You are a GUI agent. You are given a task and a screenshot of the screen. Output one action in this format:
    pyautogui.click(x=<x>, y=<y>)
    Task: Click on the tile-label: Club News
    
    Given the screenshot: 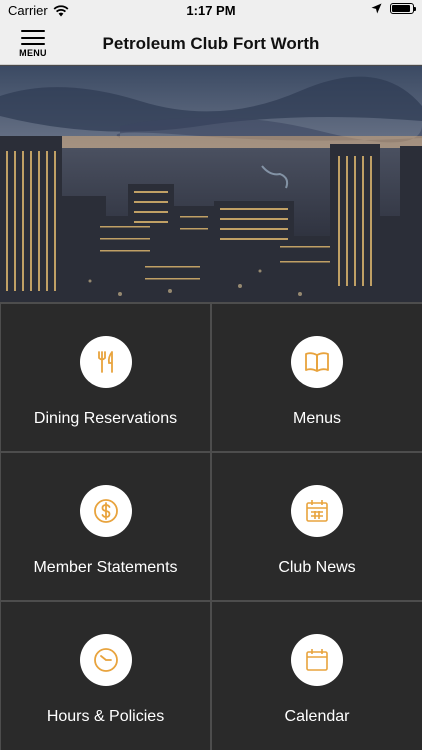 What is the action you would take?
    pyautogui.click(x=317, y=567)
    